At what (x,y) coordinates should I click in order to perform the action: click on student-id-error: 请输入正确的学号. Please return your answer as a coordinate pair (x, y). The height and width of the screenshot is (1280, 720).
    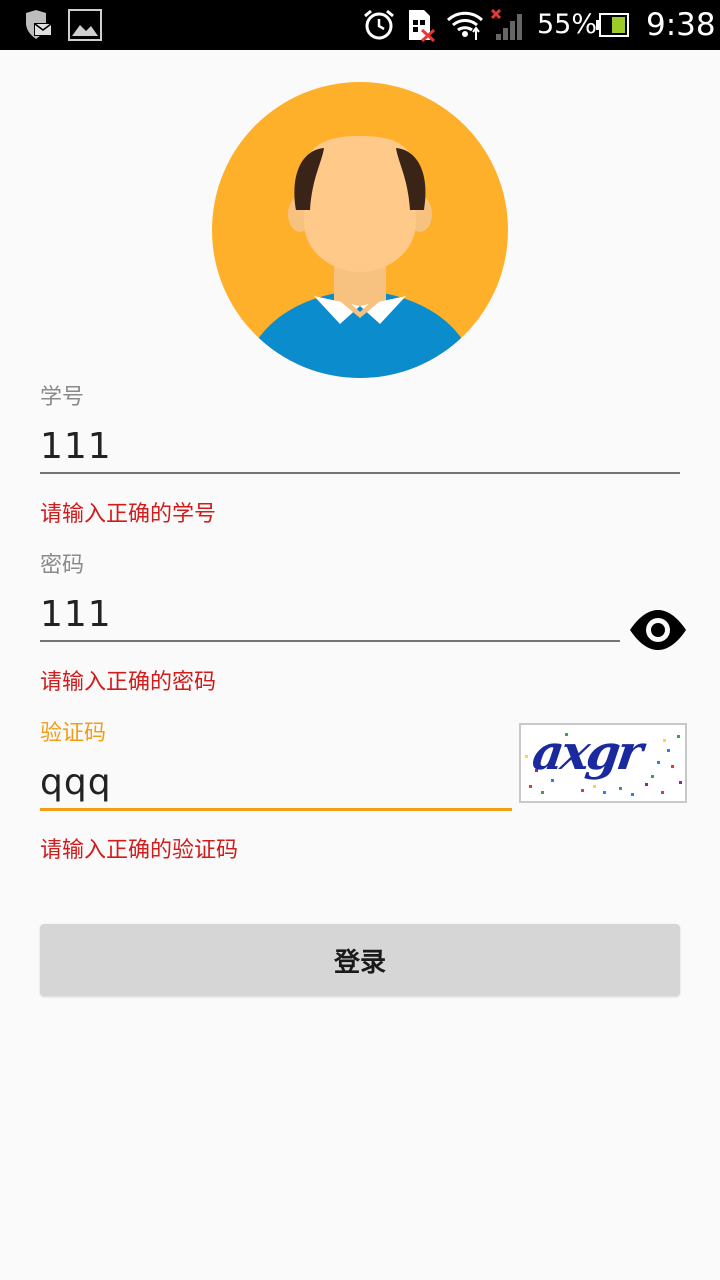
    Looking at the image, I should click on (128, 514).